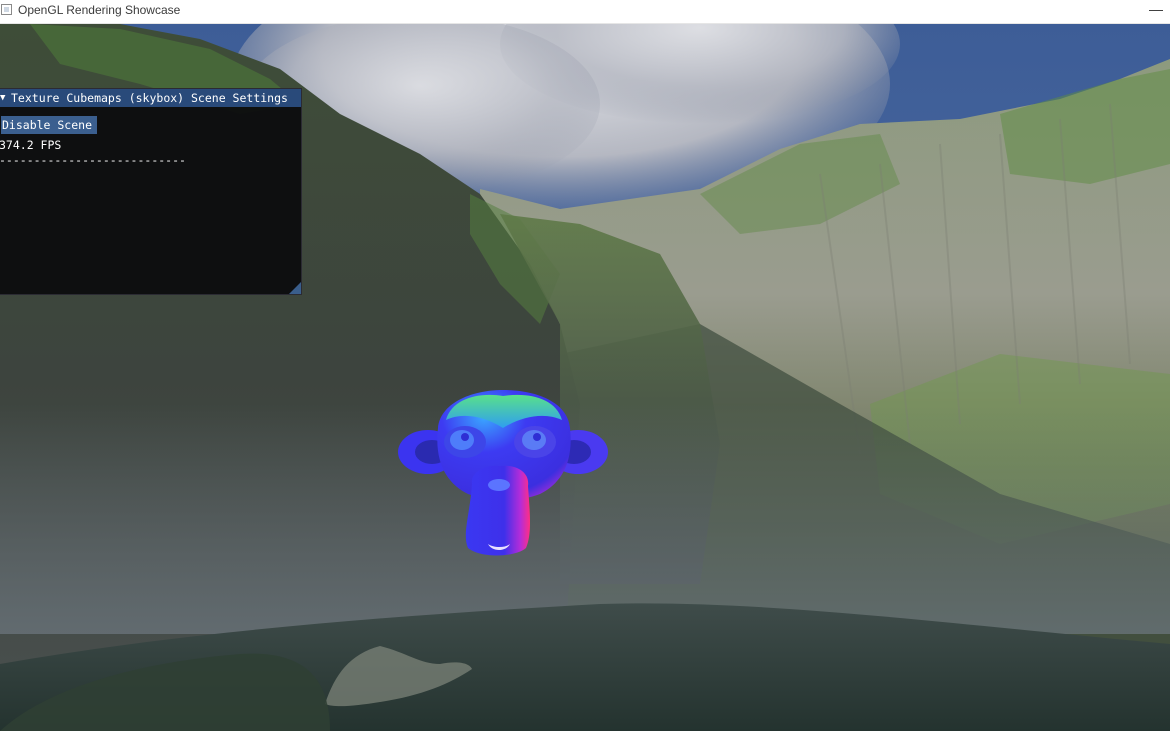 This screenshot has width=1170, height=731. Describe the element at coordinates (585, 12) in the screenshot. I see `window-titlebar: OpenGL Rendering Showcase —` at that location.